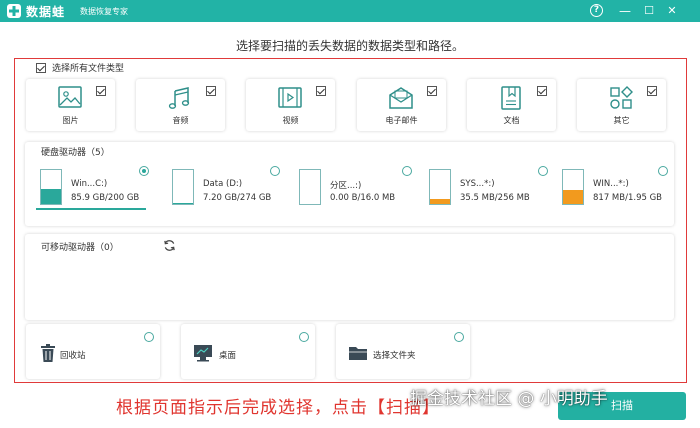 The width and height of the screenshot is (700, 428). I want to click on title-bar: 数据蛙 数据恢复专家 ? — ☐ ✕, so click(350, 11).